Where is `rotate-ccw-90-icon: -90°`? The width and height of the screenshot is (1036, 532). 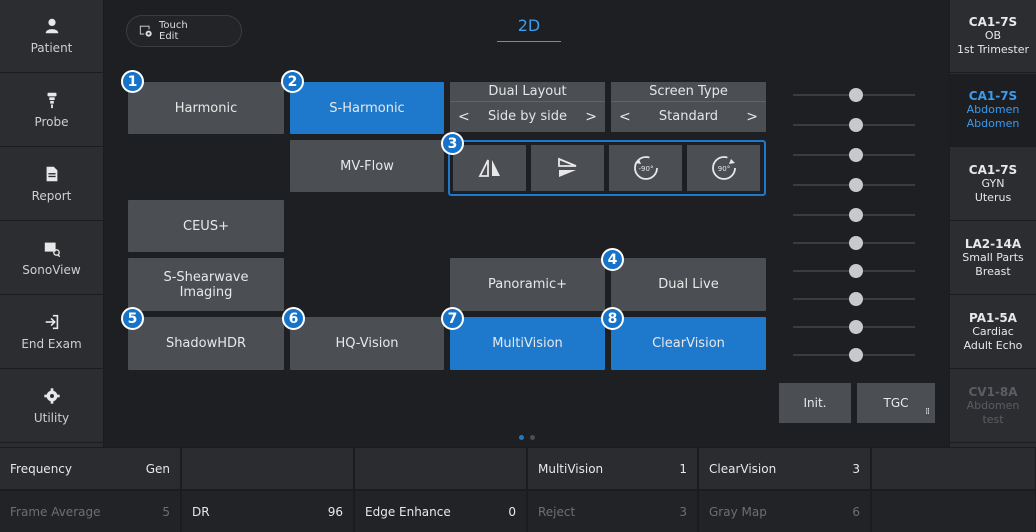 rotate-ccw-90-icon: -90° is located at coordinates (645, 168).